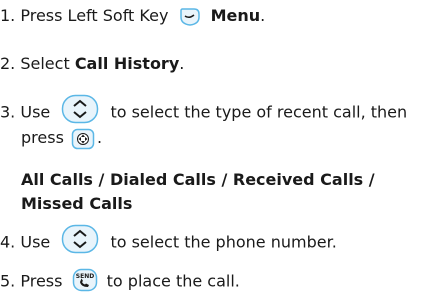 The width and height of the screenshot is (437, 297). What do you see at coordinates (42, 137) in the screenshot?
I see `step-3-press: press` at bounding box center [42, 137].